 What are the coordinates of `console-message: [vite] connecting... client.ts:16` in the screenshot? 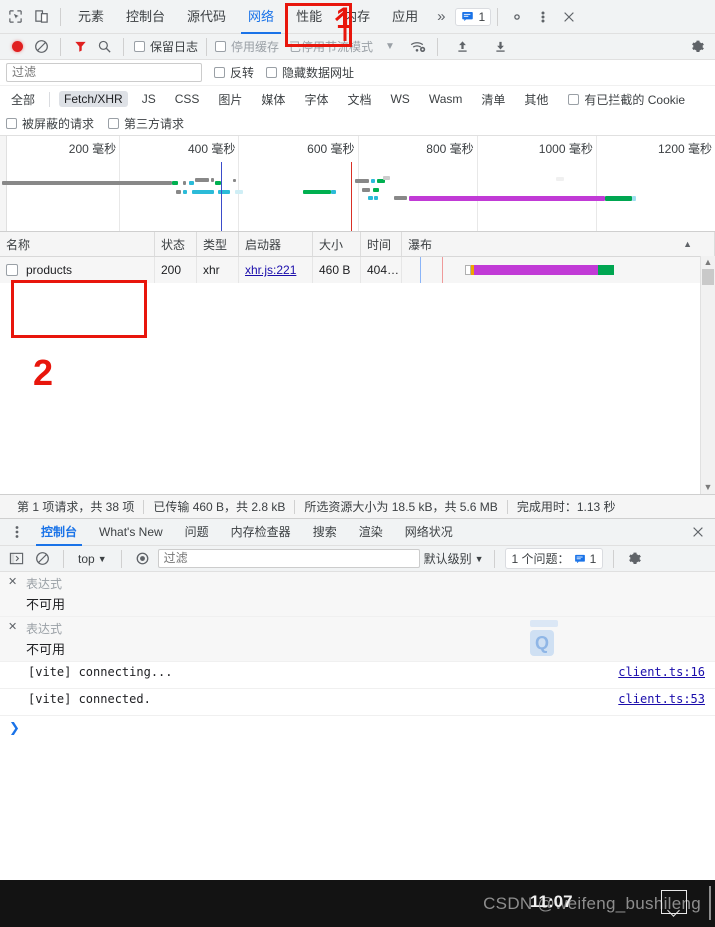 It's located at (357, 675).